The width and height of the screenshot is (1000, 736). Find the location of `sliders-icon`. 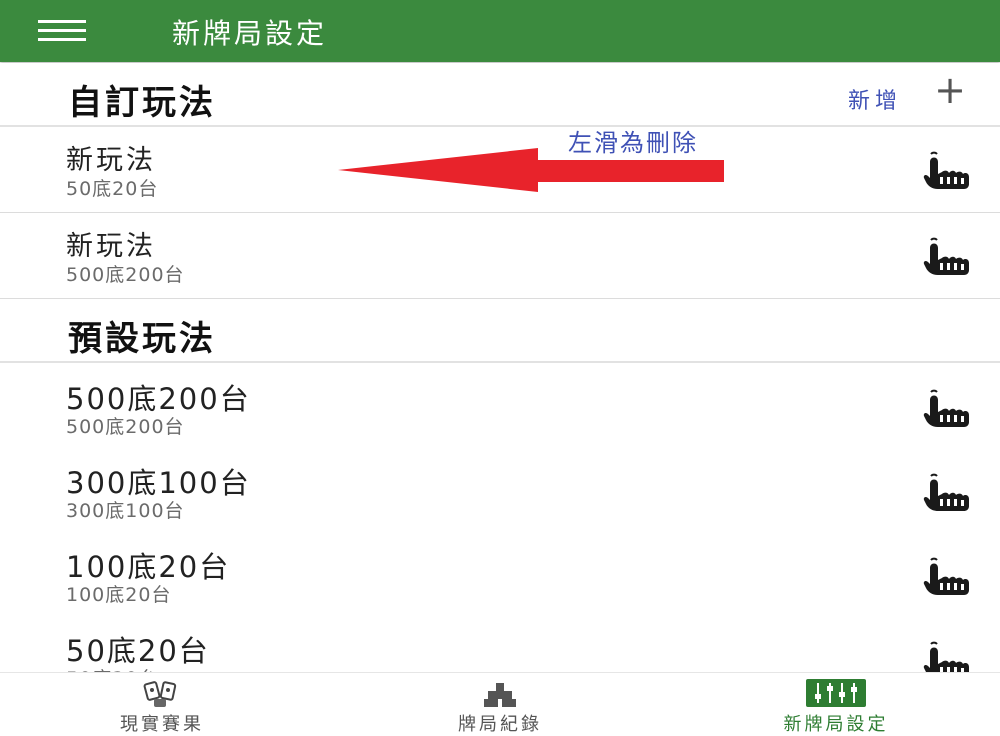

sliders-icon is located at coordinates (836, 693).